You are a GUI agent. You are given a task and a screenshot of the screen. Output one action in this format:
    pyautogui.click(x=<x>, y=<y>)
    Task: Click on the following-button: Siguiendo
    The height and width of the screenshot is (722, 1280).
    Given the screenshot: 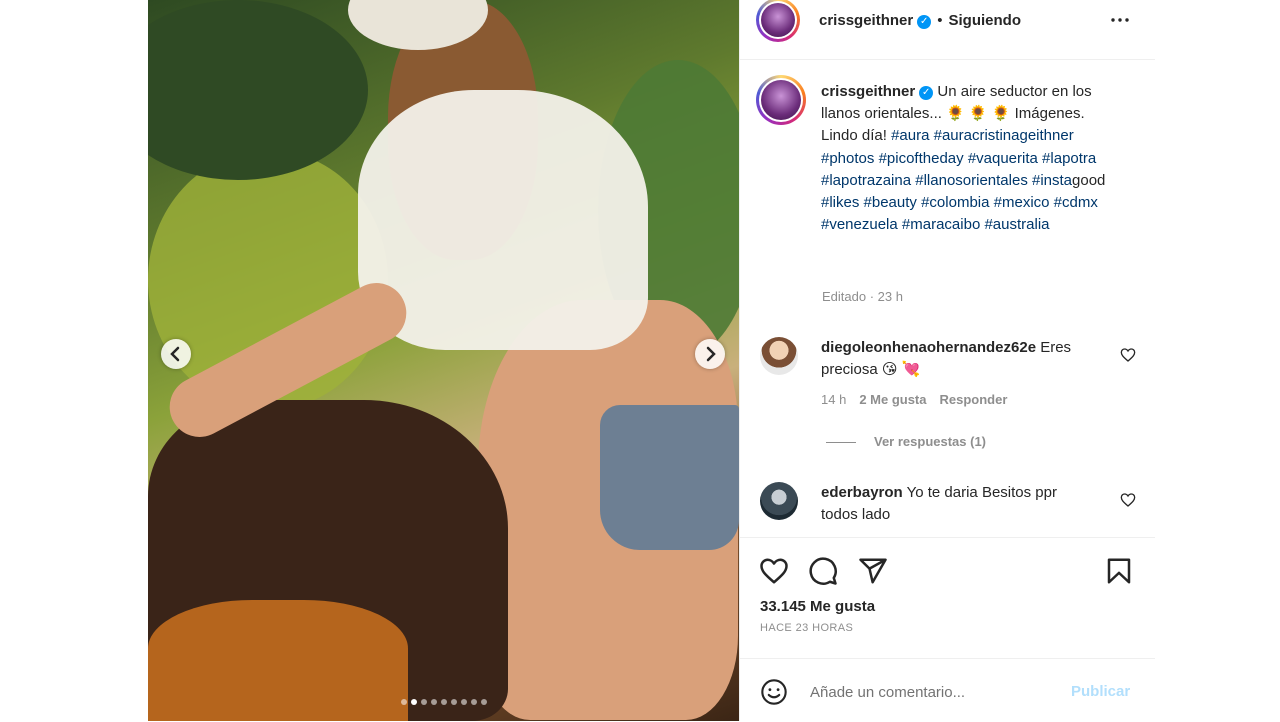 What is the action you would take?
    pyautogui.click(x=984, y=20)
    